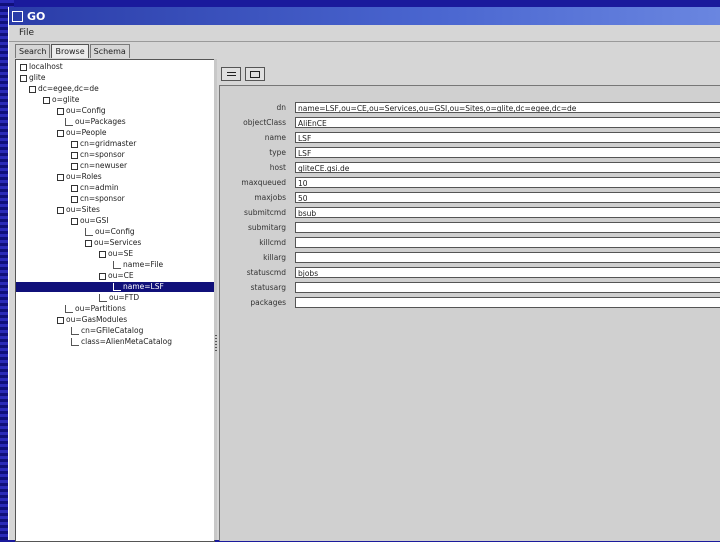 The height and width of the screenshot is (542, 720). What do you see at coordinates (99, 166) in the screenshot?
I see `tree-node: cn=newuser` at bounding box center [99, 166].